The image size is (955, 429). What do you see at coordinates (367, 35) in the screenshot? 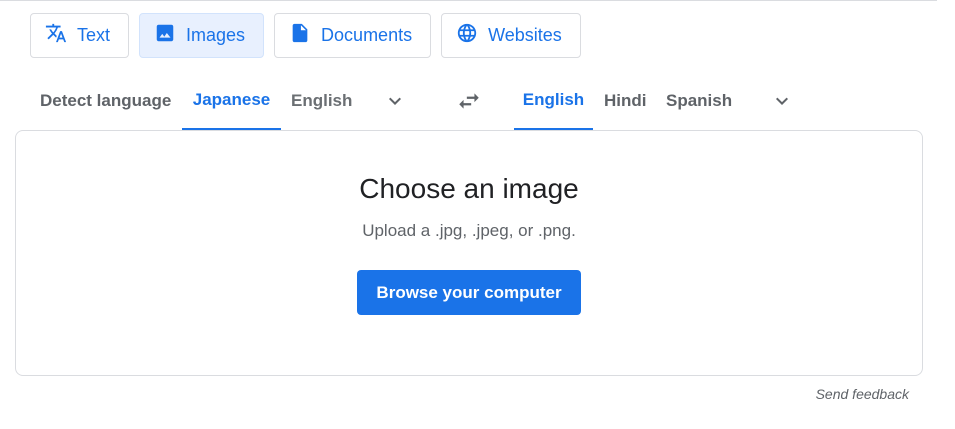
I see `mode-documents-label: Documents` at bounding box center [367, 35].